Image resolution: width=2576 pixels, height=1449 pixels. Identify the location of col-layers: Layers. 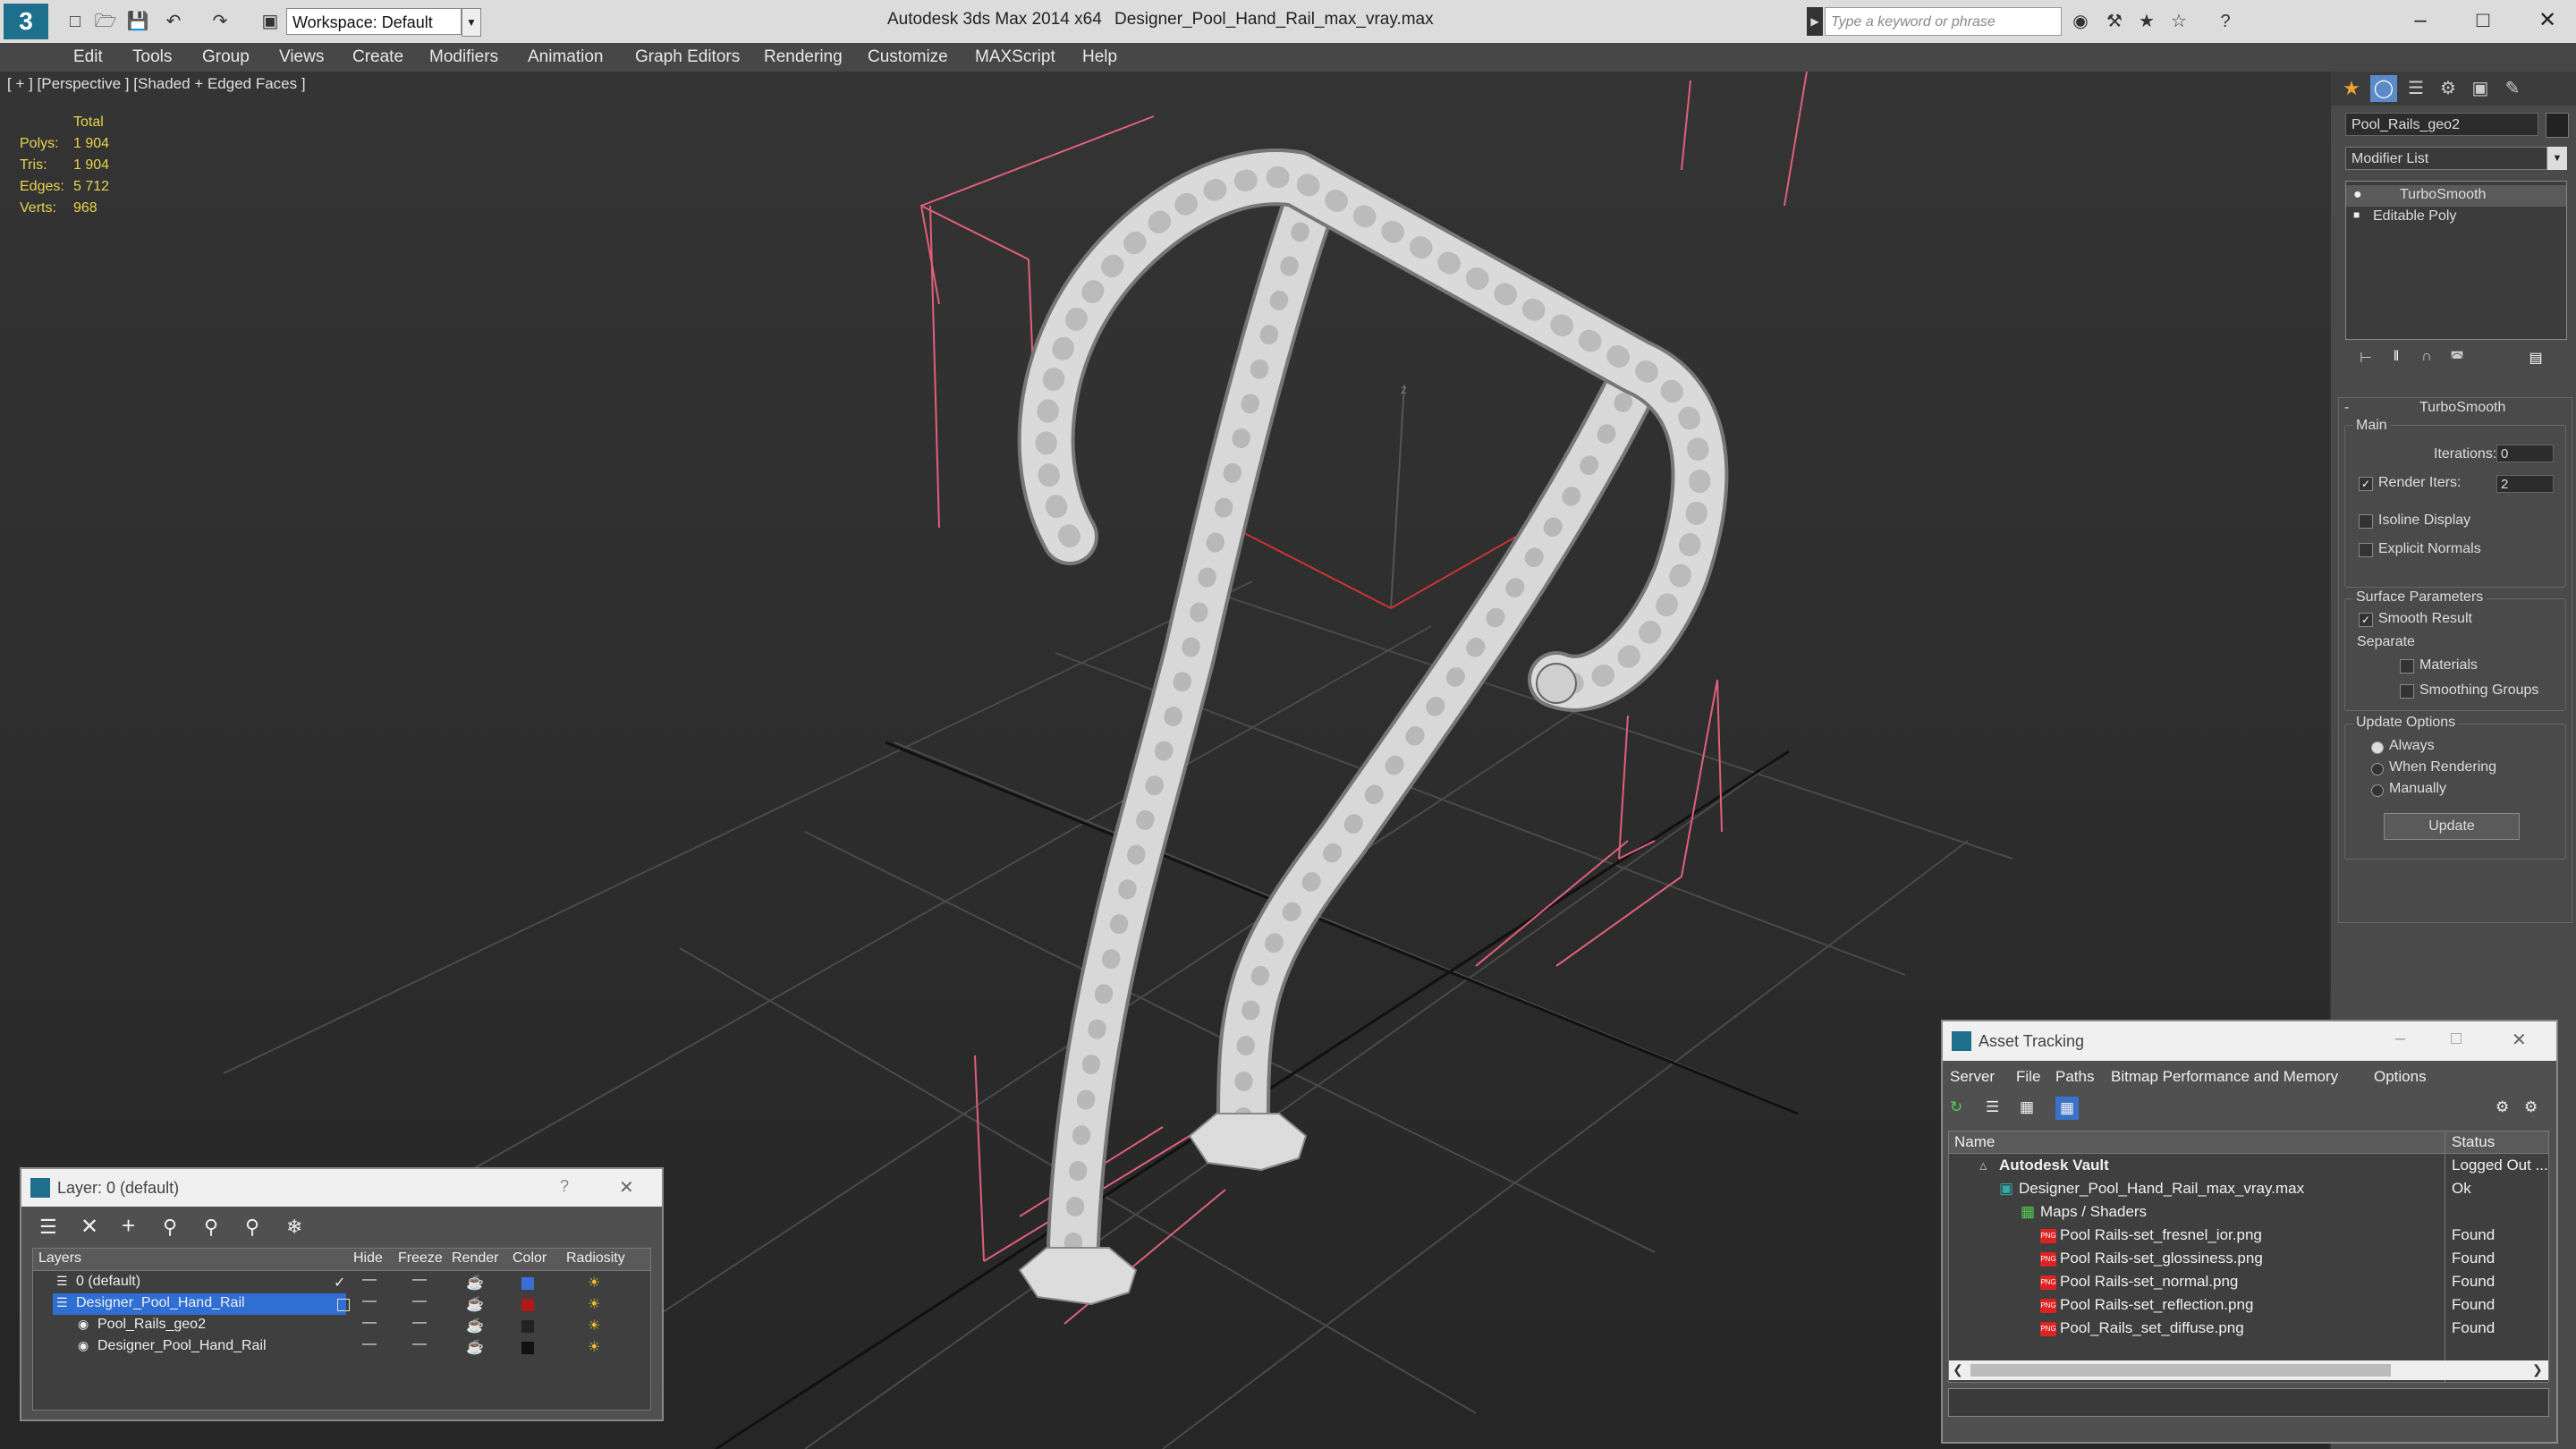
(59, 1258).